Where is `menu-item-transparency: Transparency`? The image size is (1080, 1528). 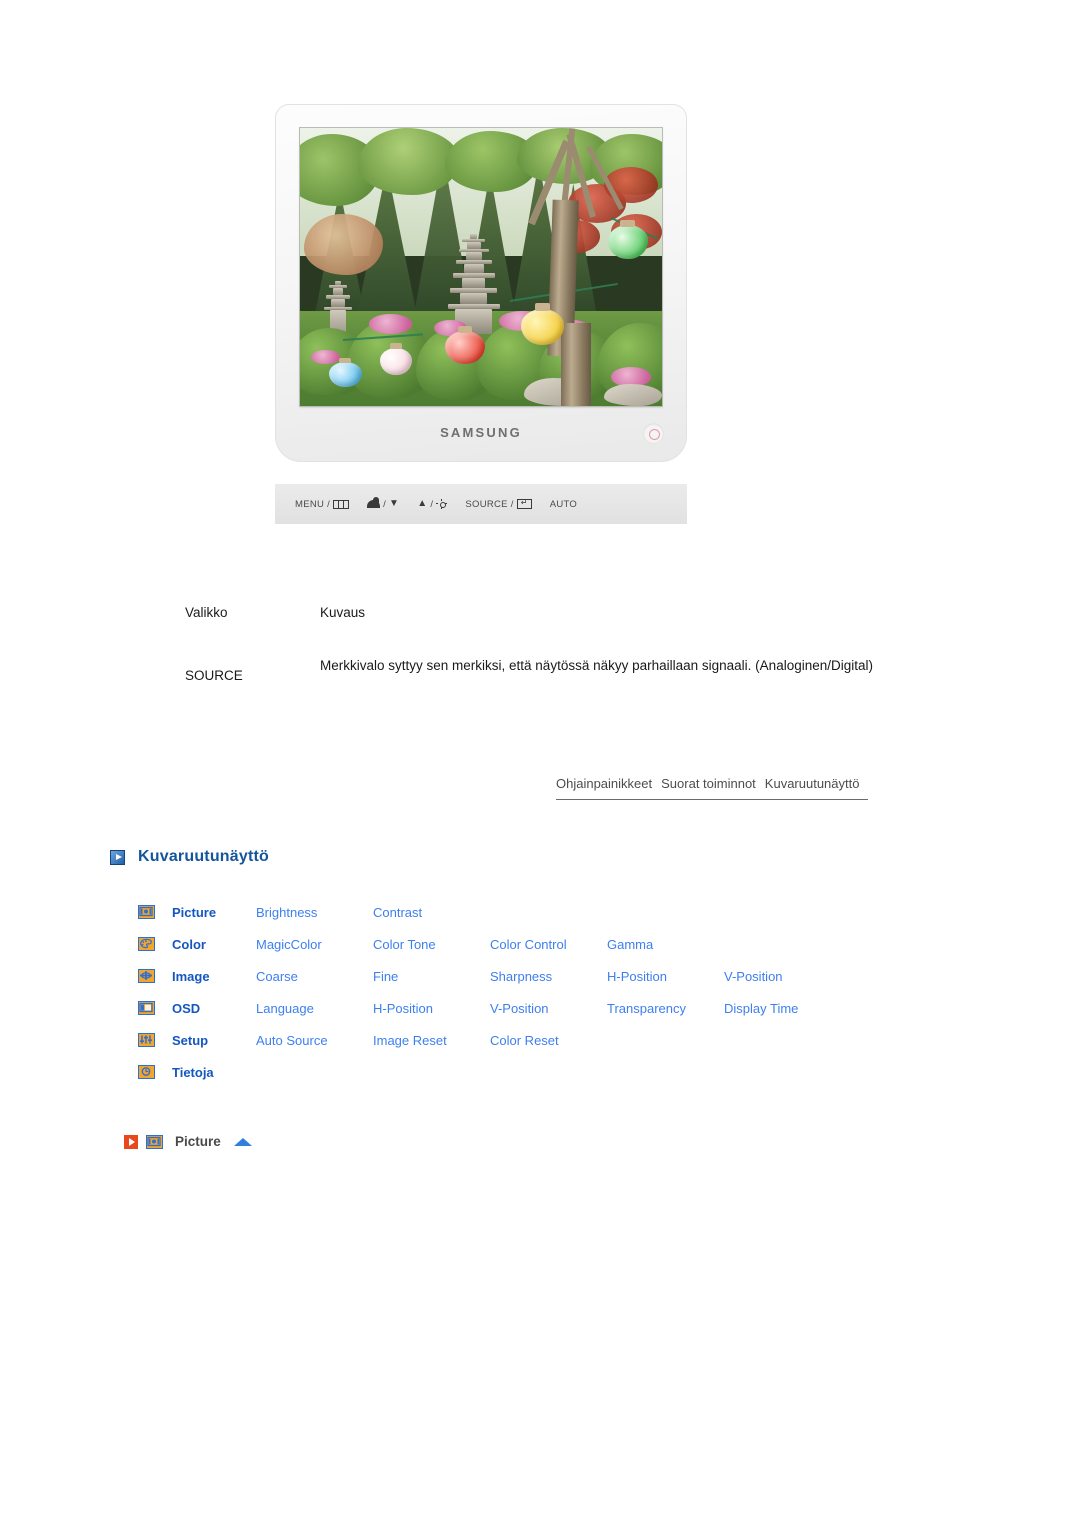
menu-item-transparency: Transparency is located at coordinates (646, 1008).